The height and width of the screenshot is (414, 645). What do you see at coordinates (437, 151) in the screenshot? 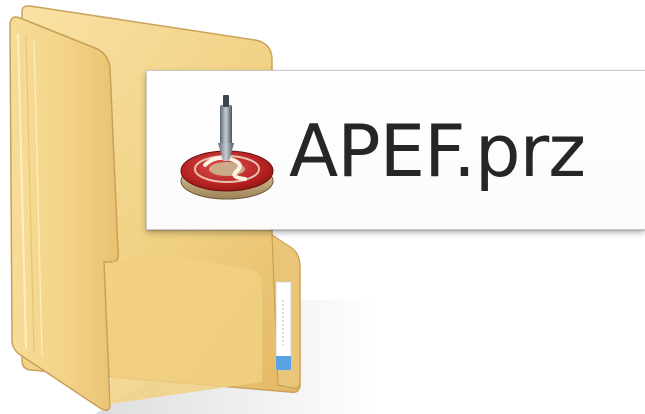
I see `file-name-text: APEF.prz` at bounding box center [437, 151].